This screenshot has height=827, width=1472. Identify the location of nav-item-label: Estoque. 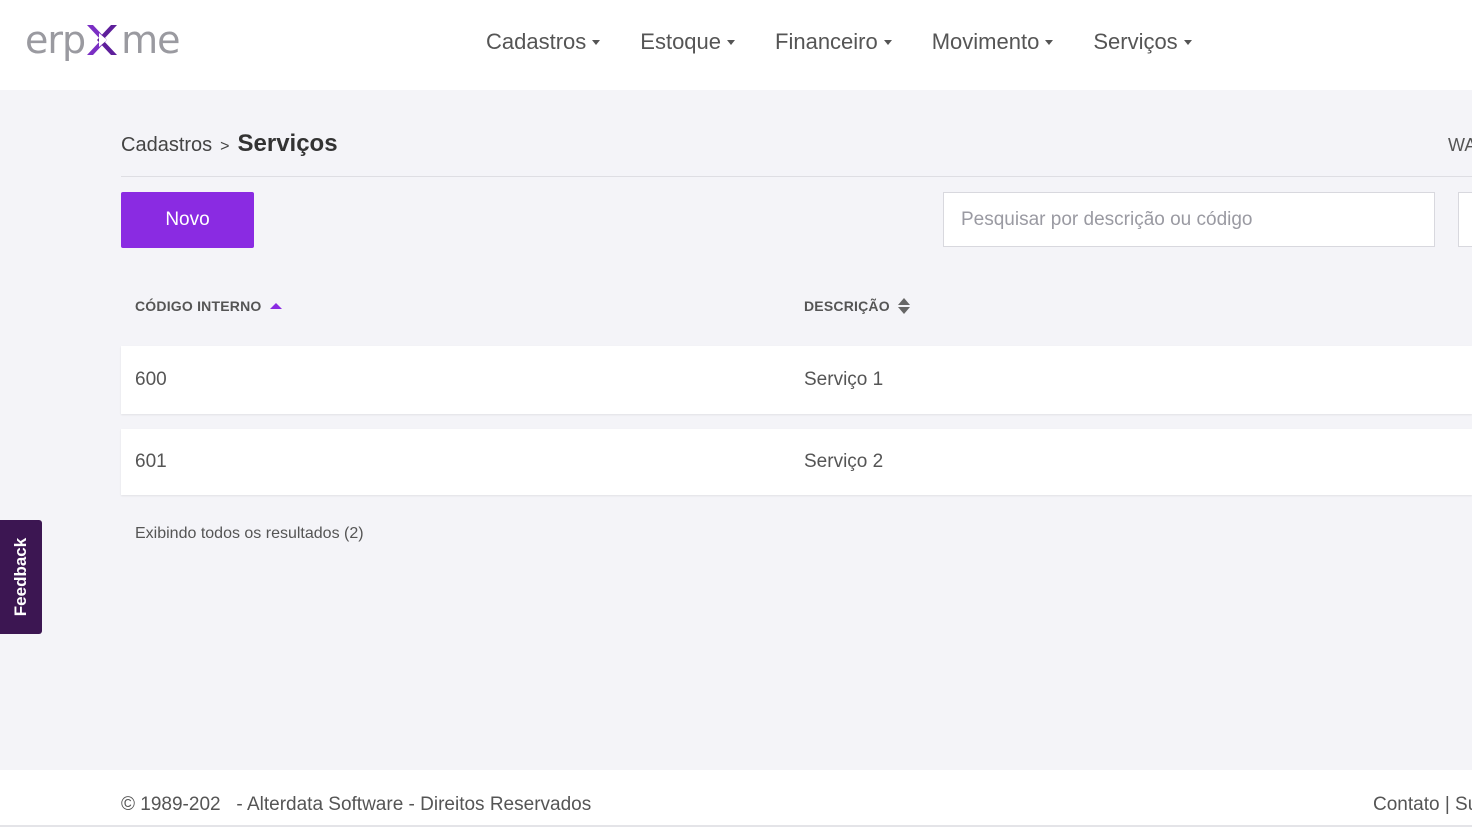
(681, 41).